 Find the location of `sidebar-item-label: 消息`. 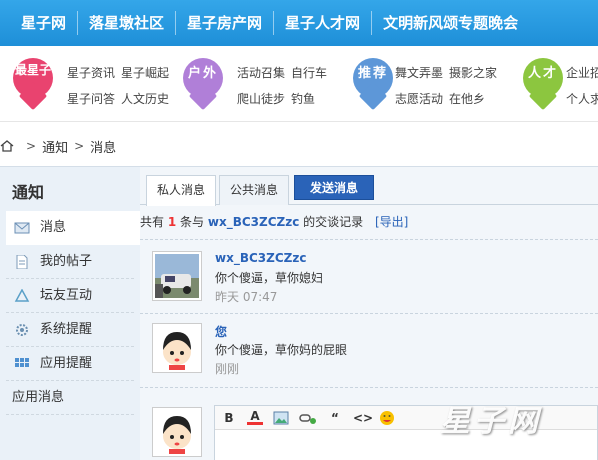

sidebar-item-label: 消息 is located at coordinates (53, 227).